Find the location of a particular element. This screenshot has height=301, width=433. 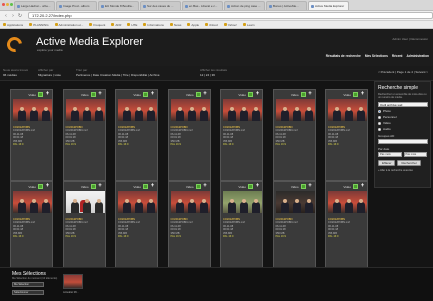

date-to-select: Pas mois is located at coordinates (415, 155).